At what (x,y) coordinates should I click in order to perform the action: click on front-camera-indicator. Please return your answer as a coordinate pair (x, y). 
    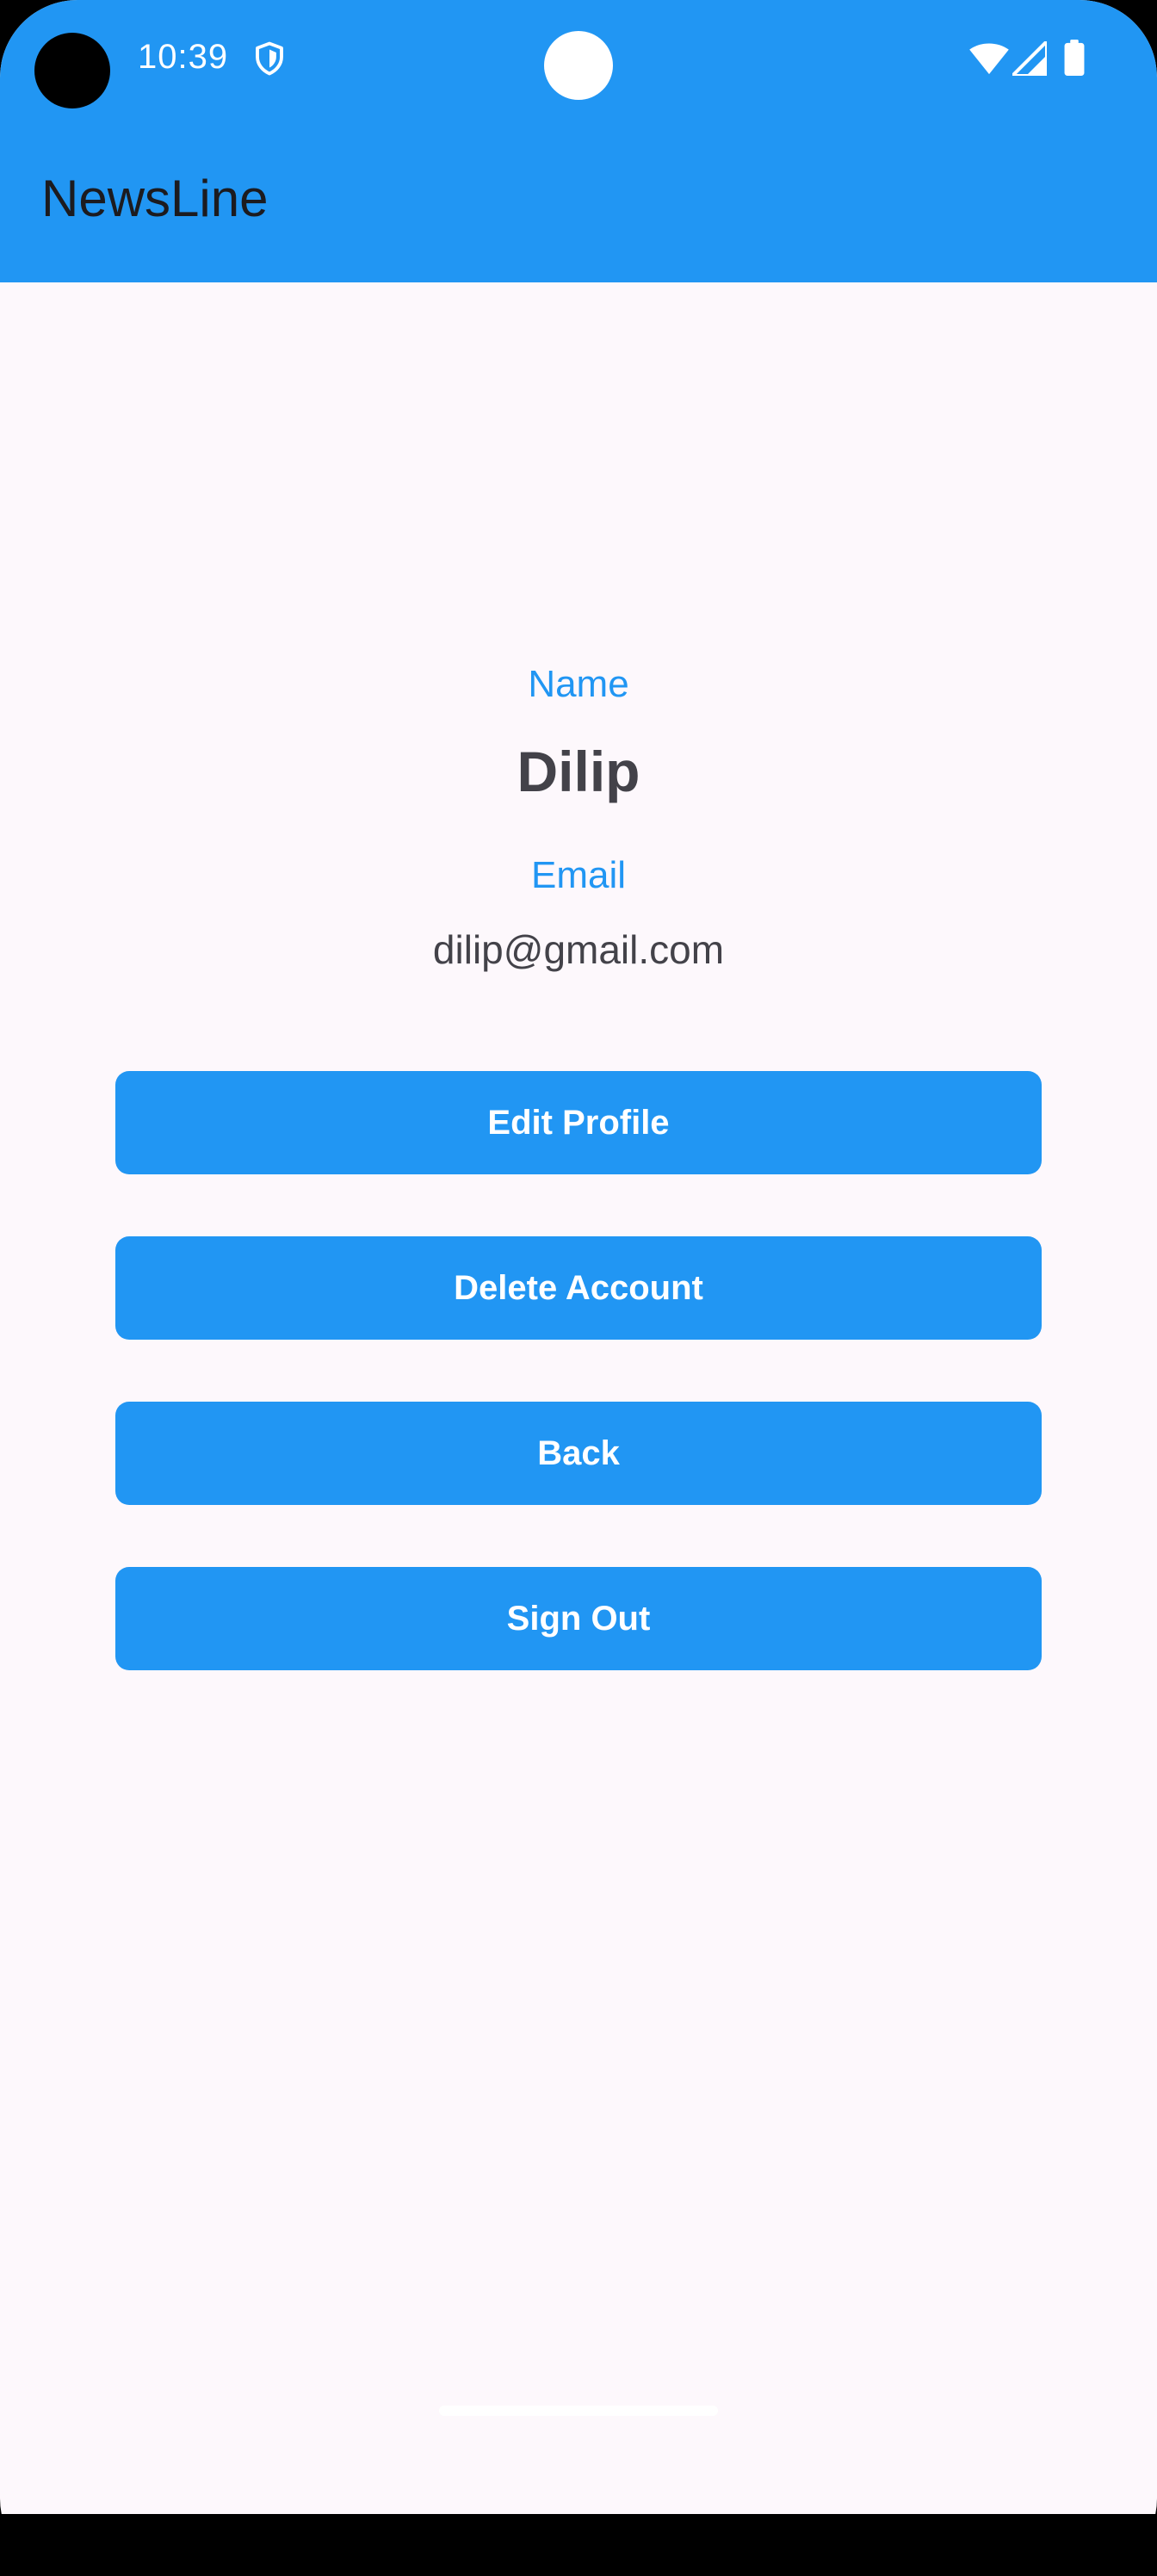
    Looking at the image, I should click on (579, 65).